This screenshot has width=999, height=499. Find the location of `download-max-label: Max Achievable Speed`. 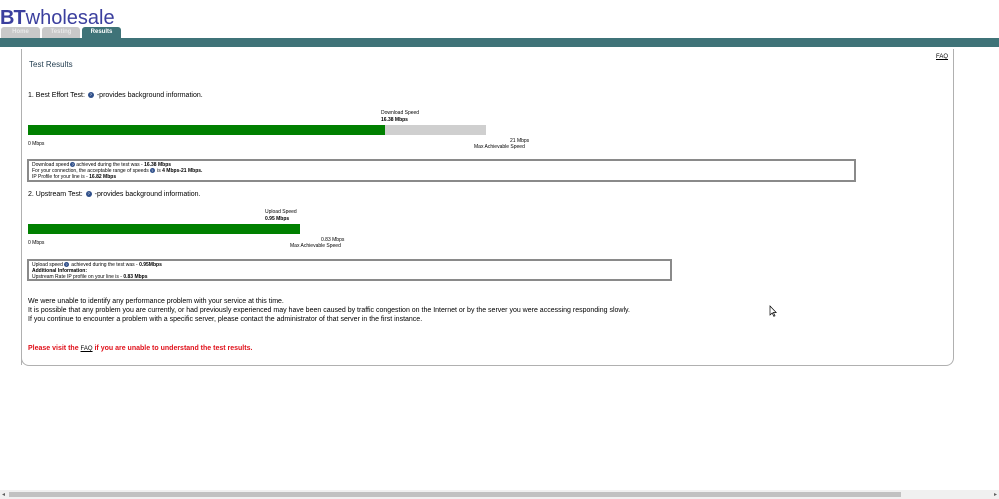

download-max-label: Max Achievable Speed is located at coordinates (499, 147).